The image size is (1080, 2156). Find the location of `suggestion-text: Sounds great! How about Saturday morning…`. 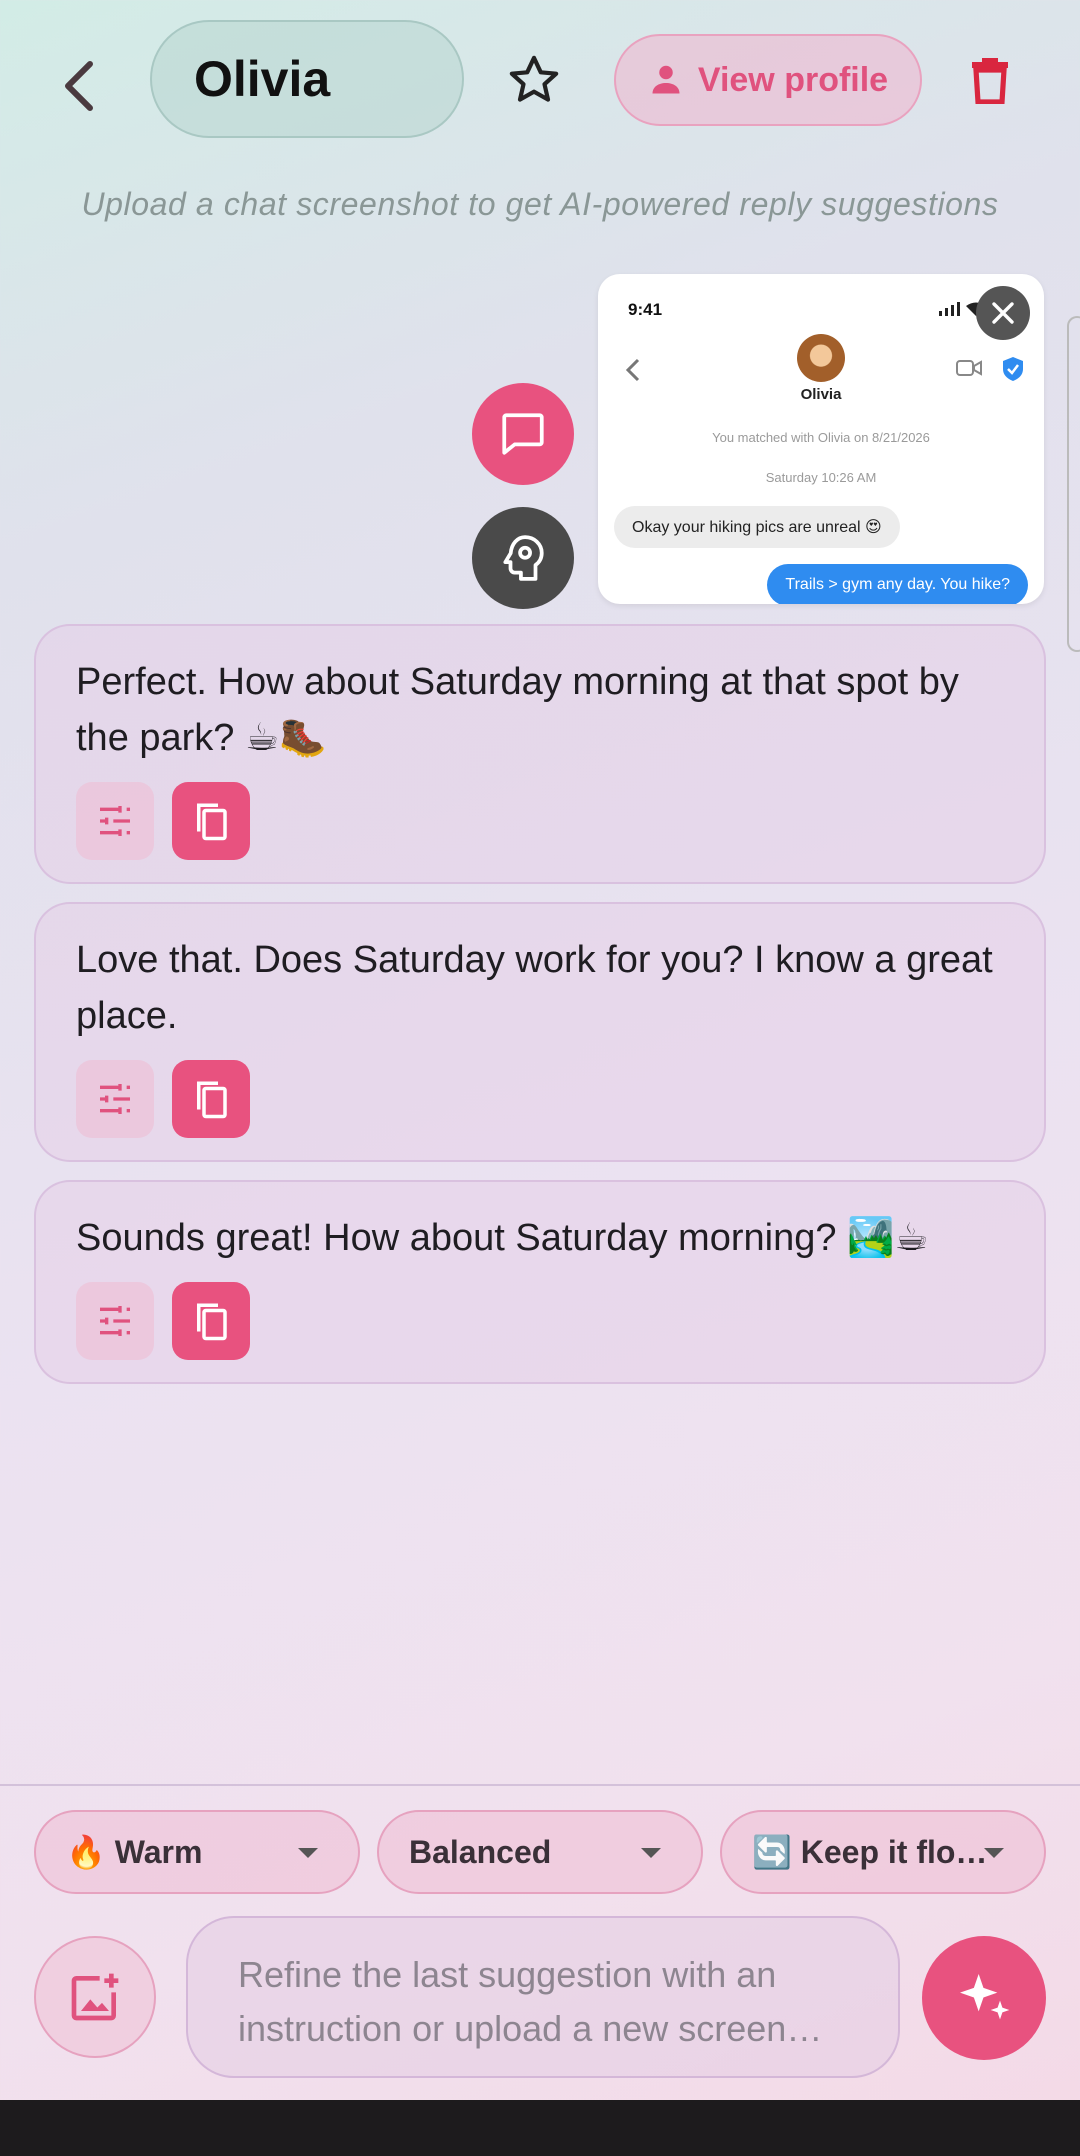

suggestion-text: Sounds great! How about Saturday morning… is located at coordinates (502, 1238).